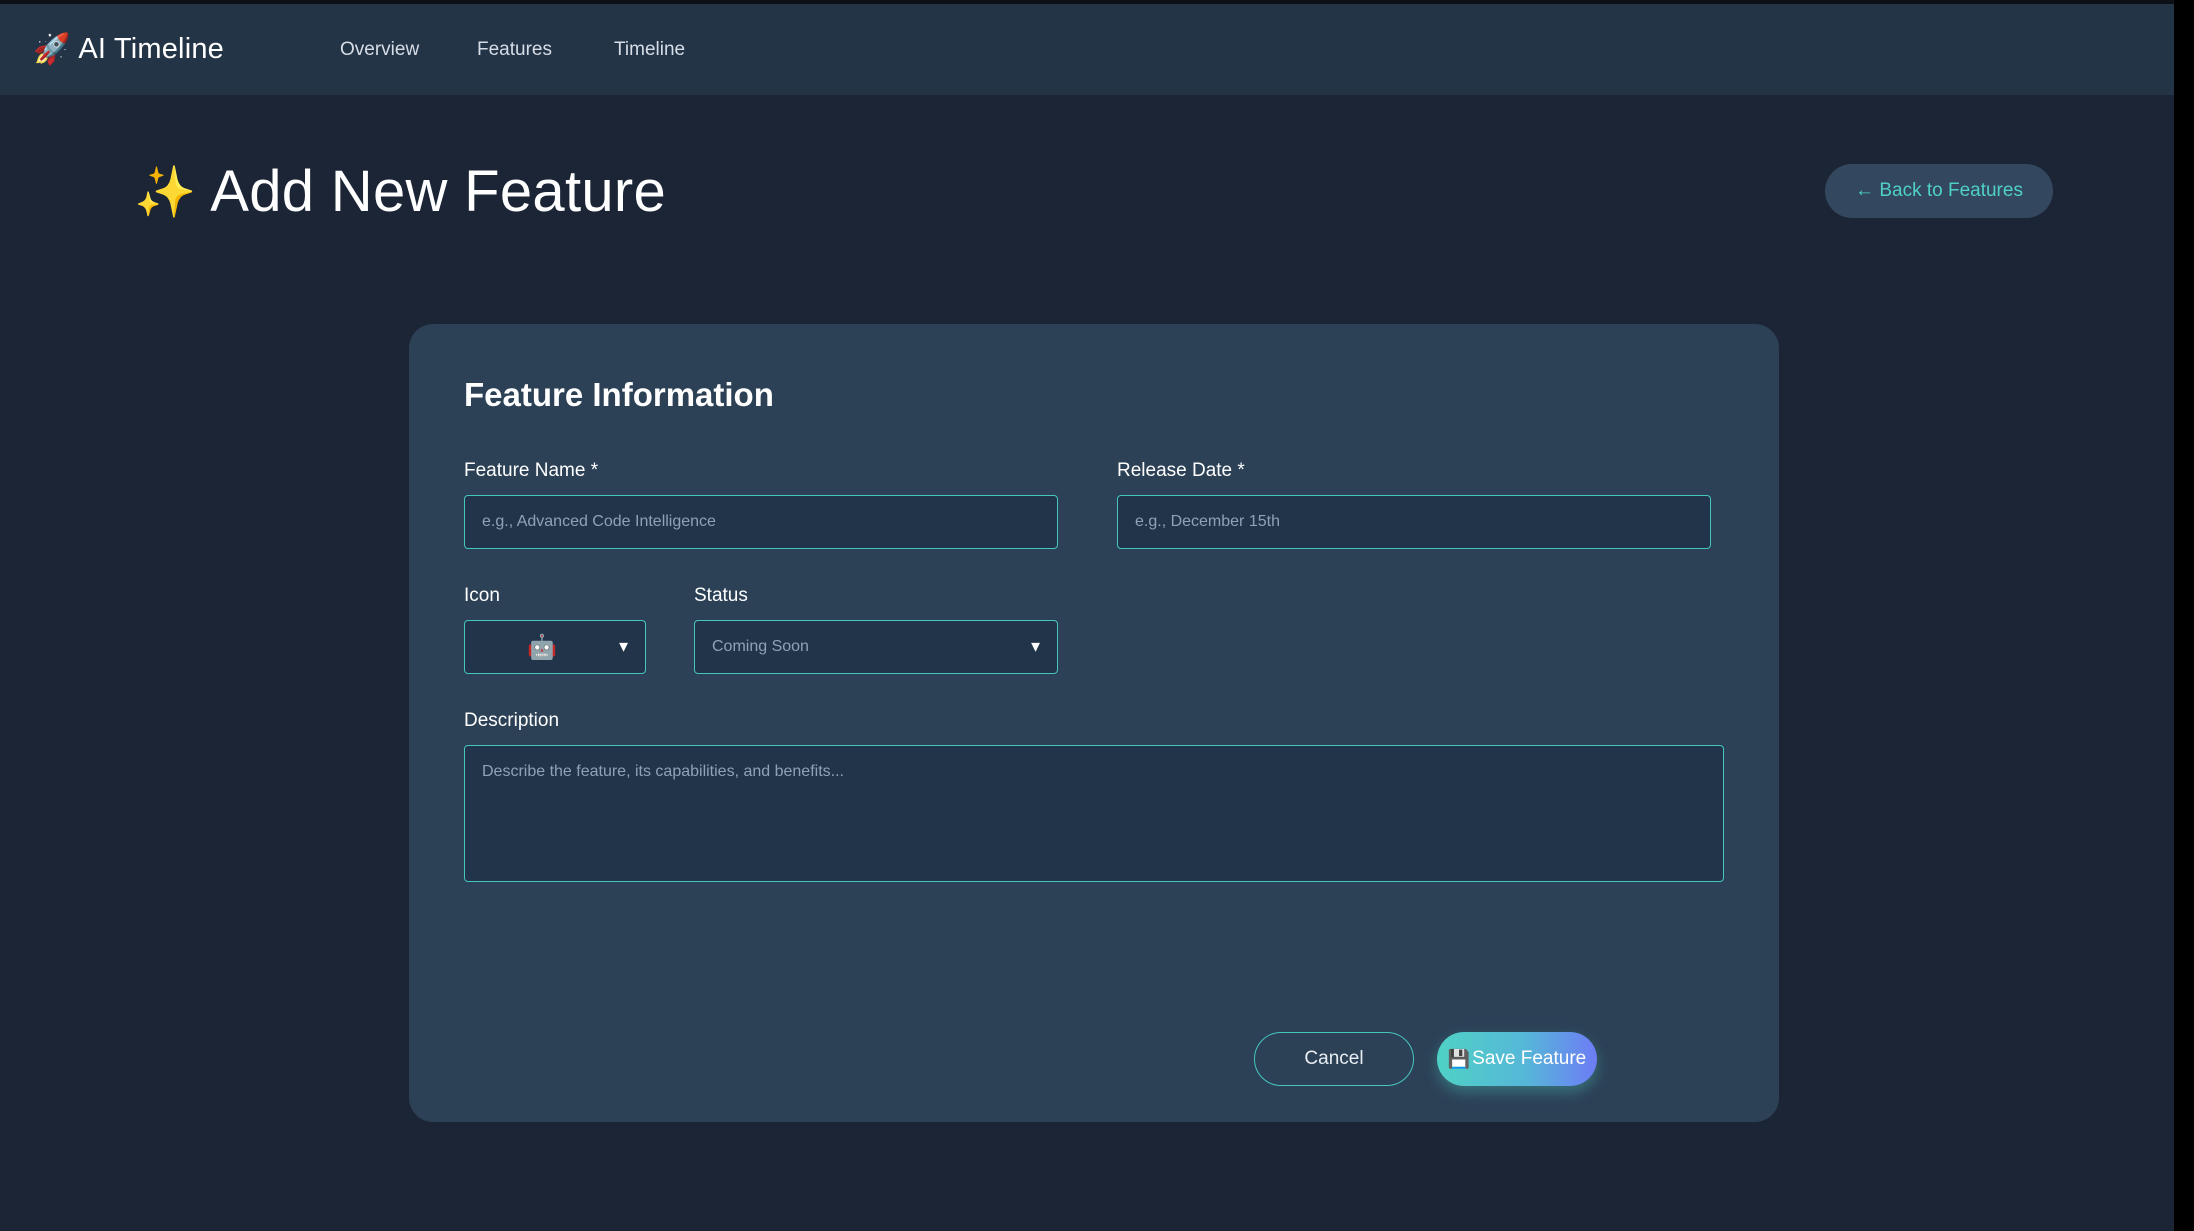  I want to click on feature-name-input: e.g., Advanced Code Intelligence, so click(761, 522).